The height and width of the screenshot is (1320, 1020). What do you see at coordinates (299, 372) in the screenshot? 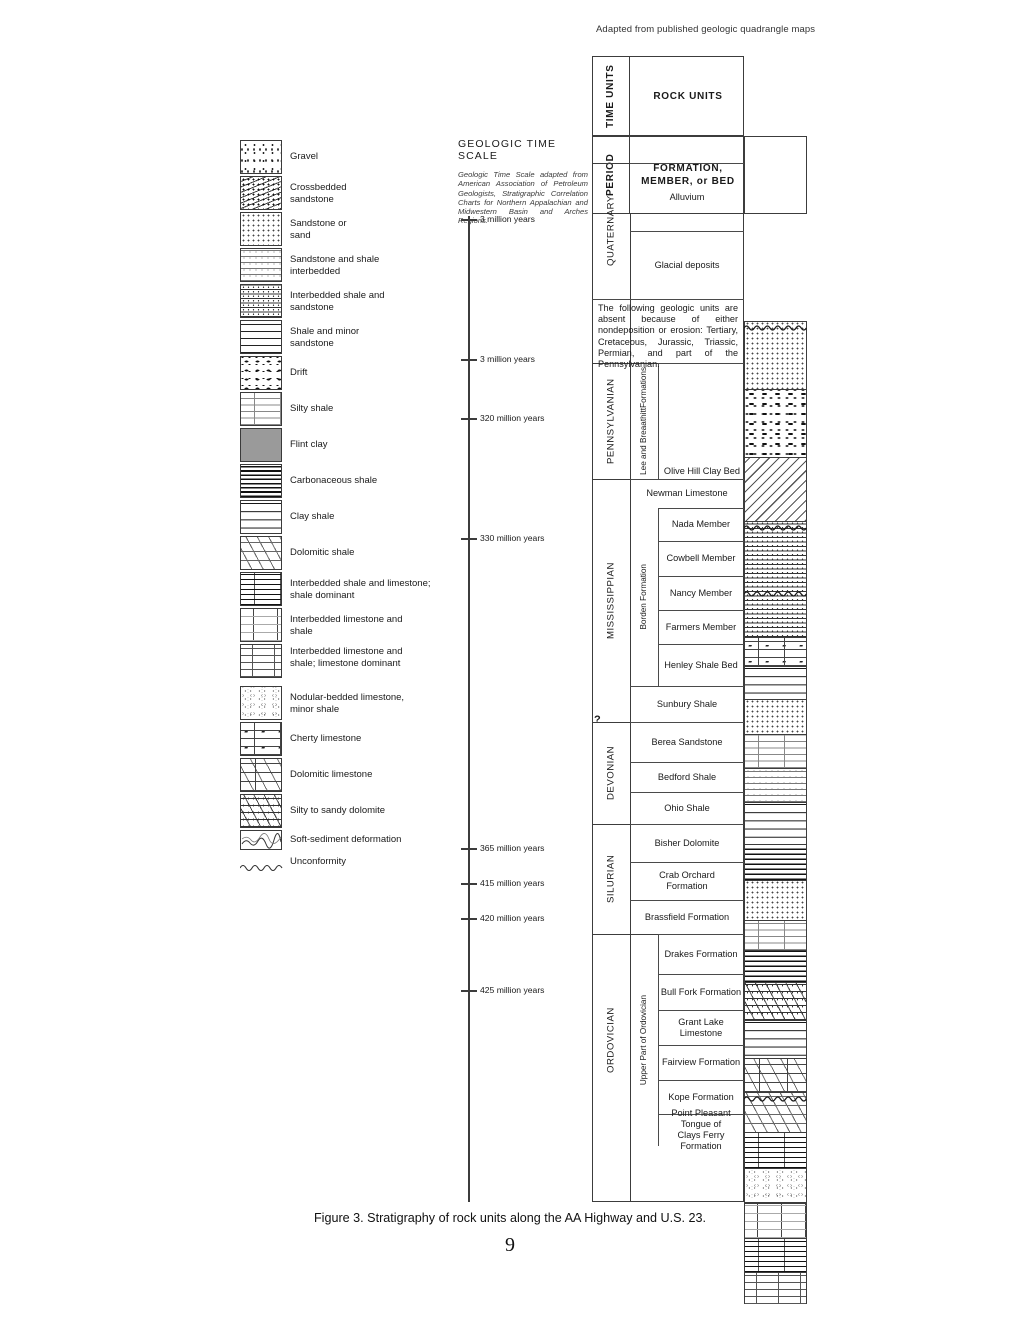
I see `legend-label: Drift` at bounding box center [299, 372].